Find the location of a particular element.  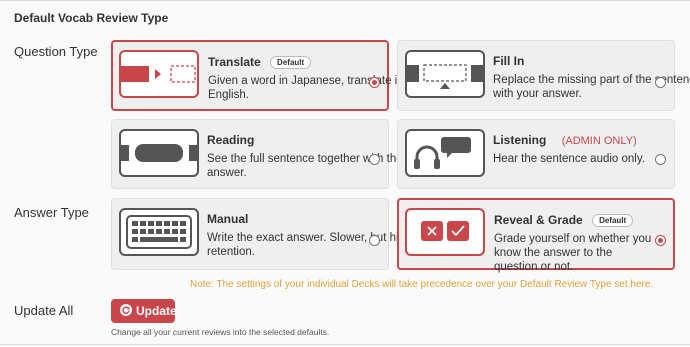

listening-icon is located at coordinates (445, 153).